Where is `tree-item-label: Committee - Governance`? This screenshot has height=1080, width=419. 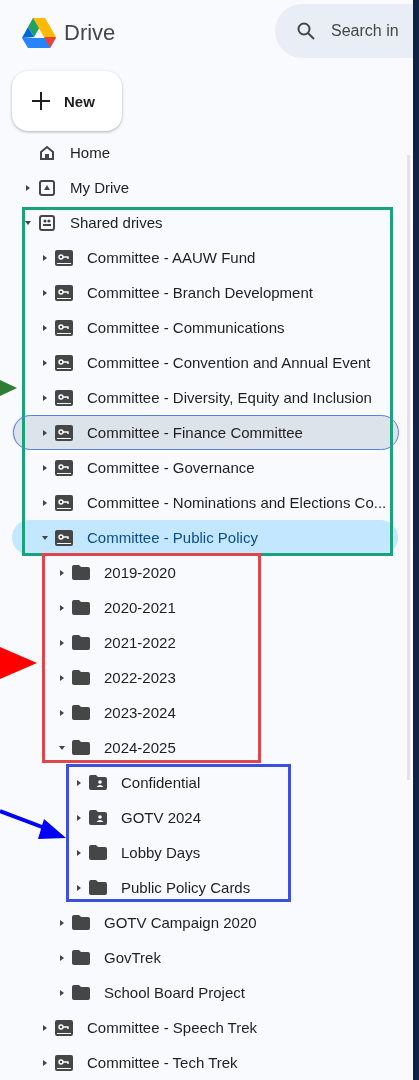 tree-item-label: Committee - Governance is located at coordinates (171, 467).